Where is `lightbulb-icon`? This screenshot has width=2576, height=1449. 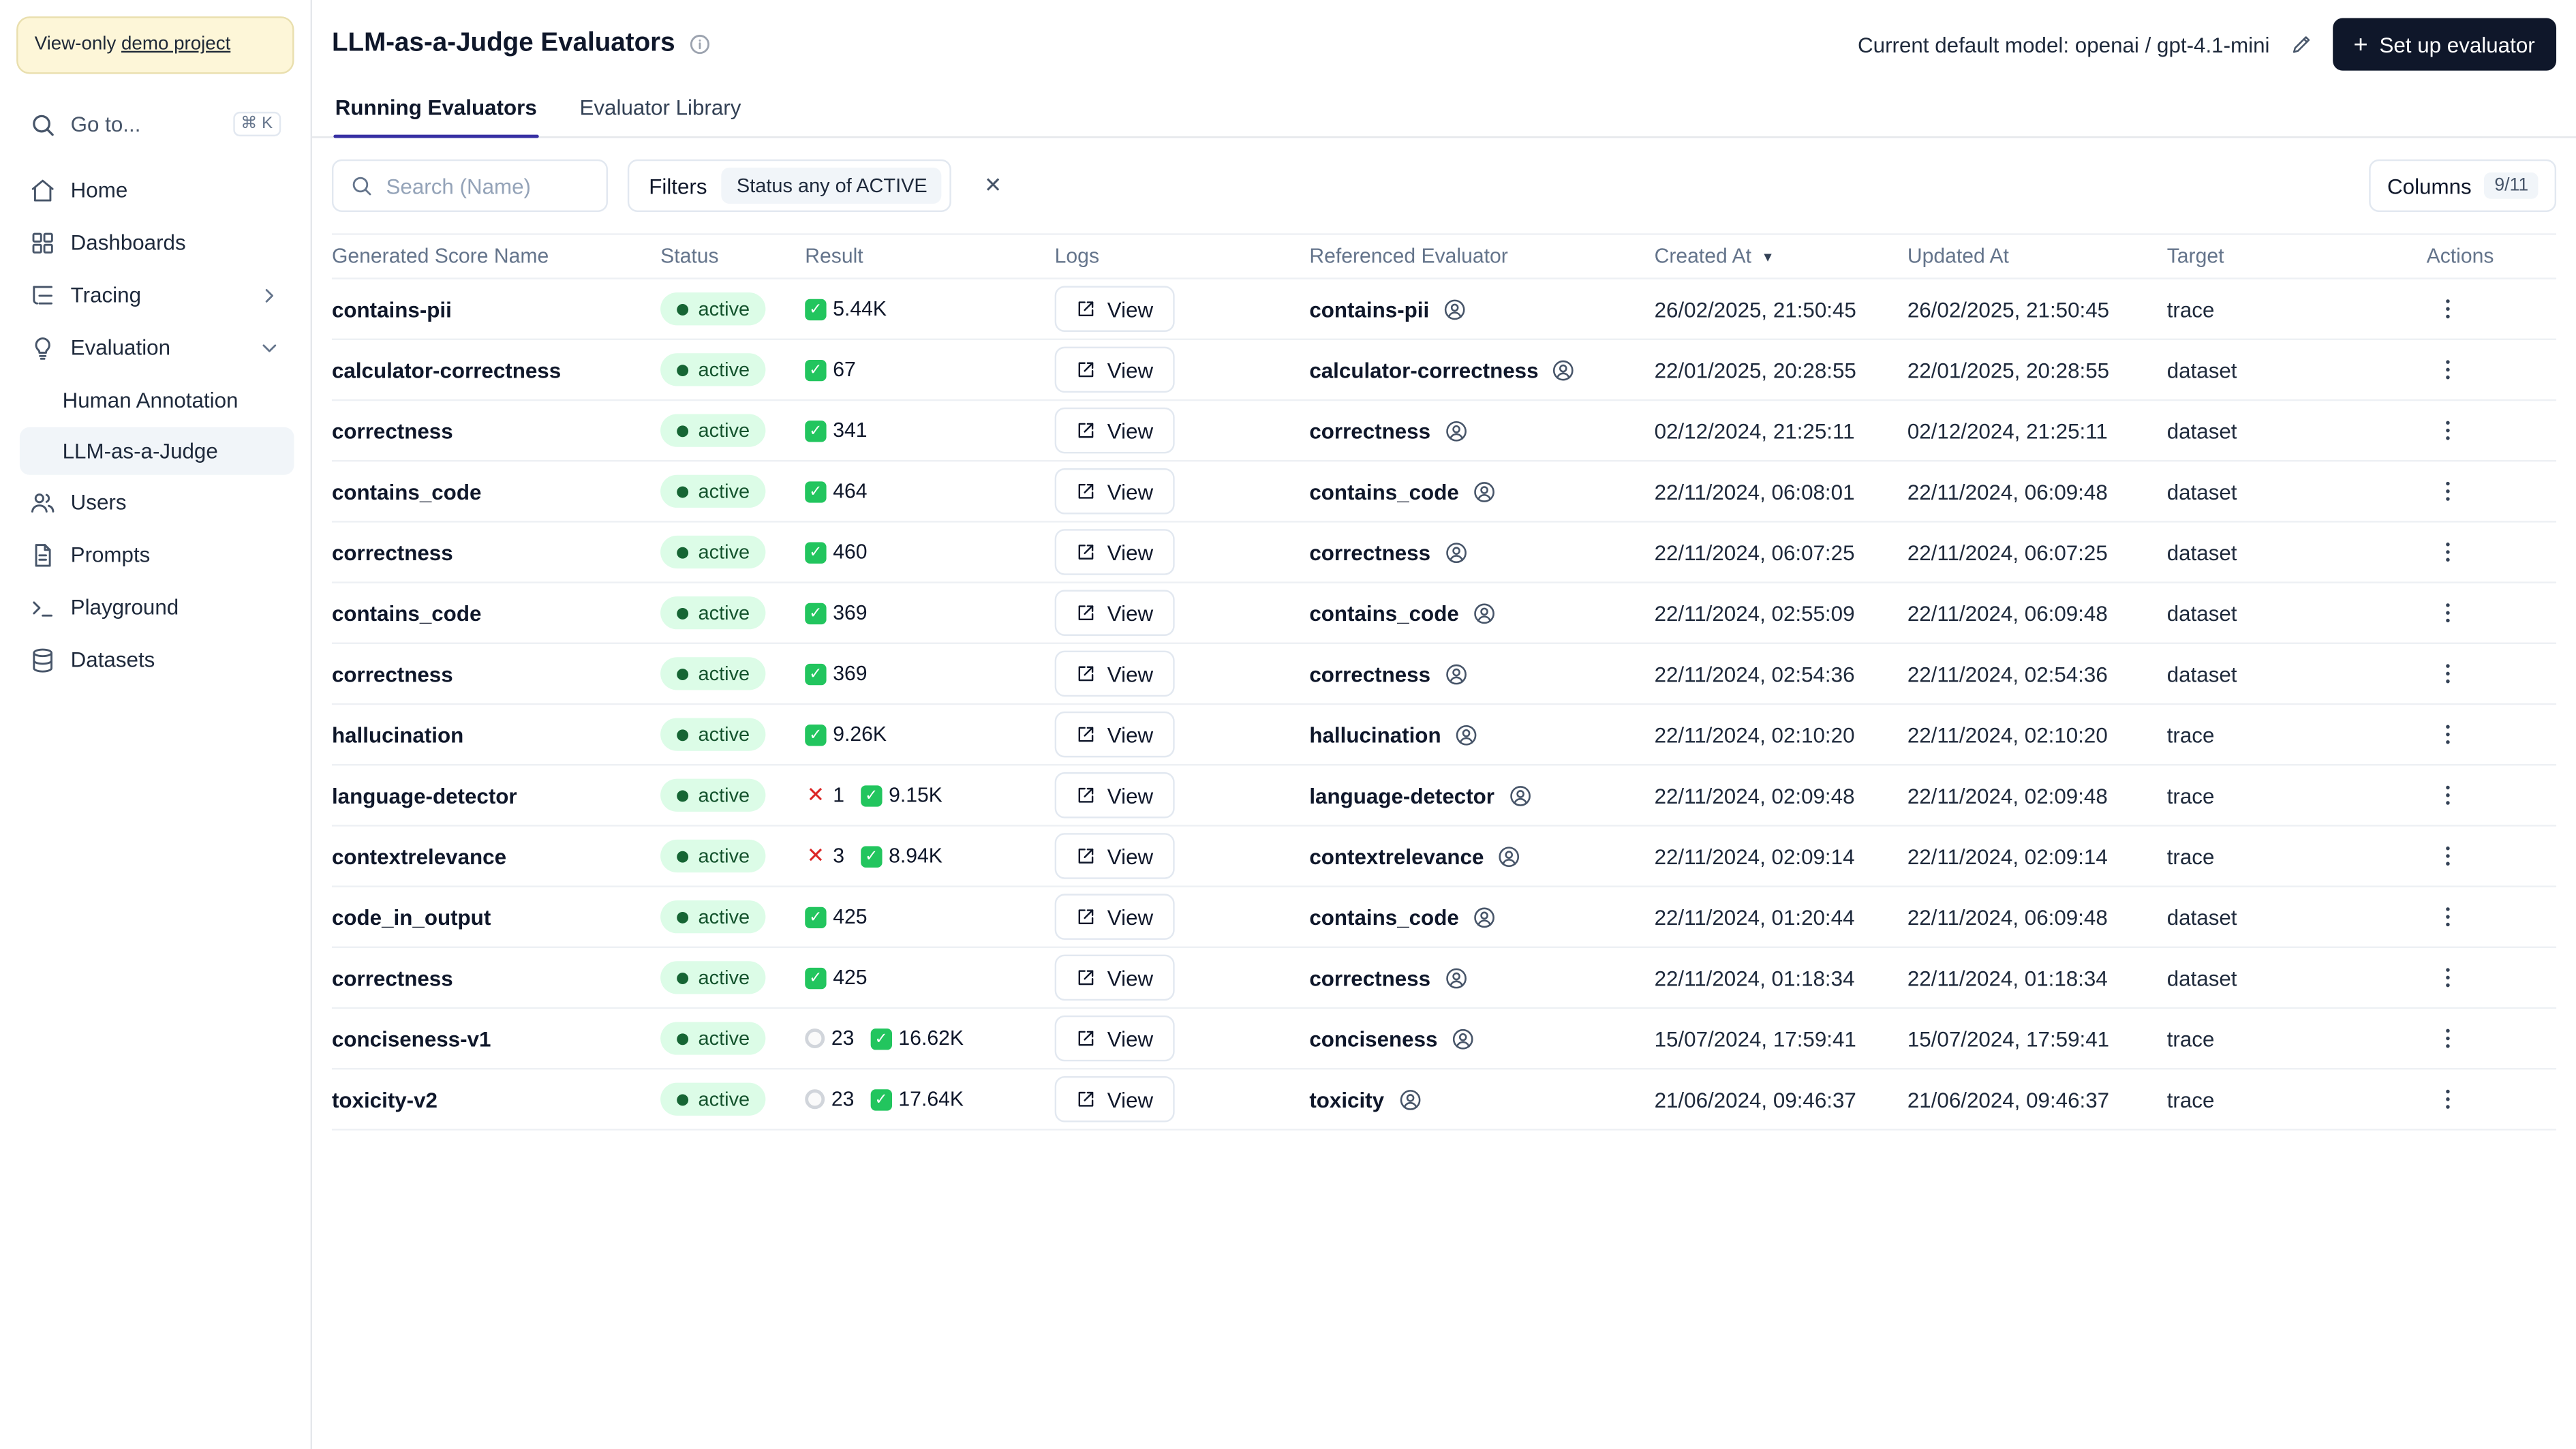 lightbulb-icon is located at coordinates (42, 348).